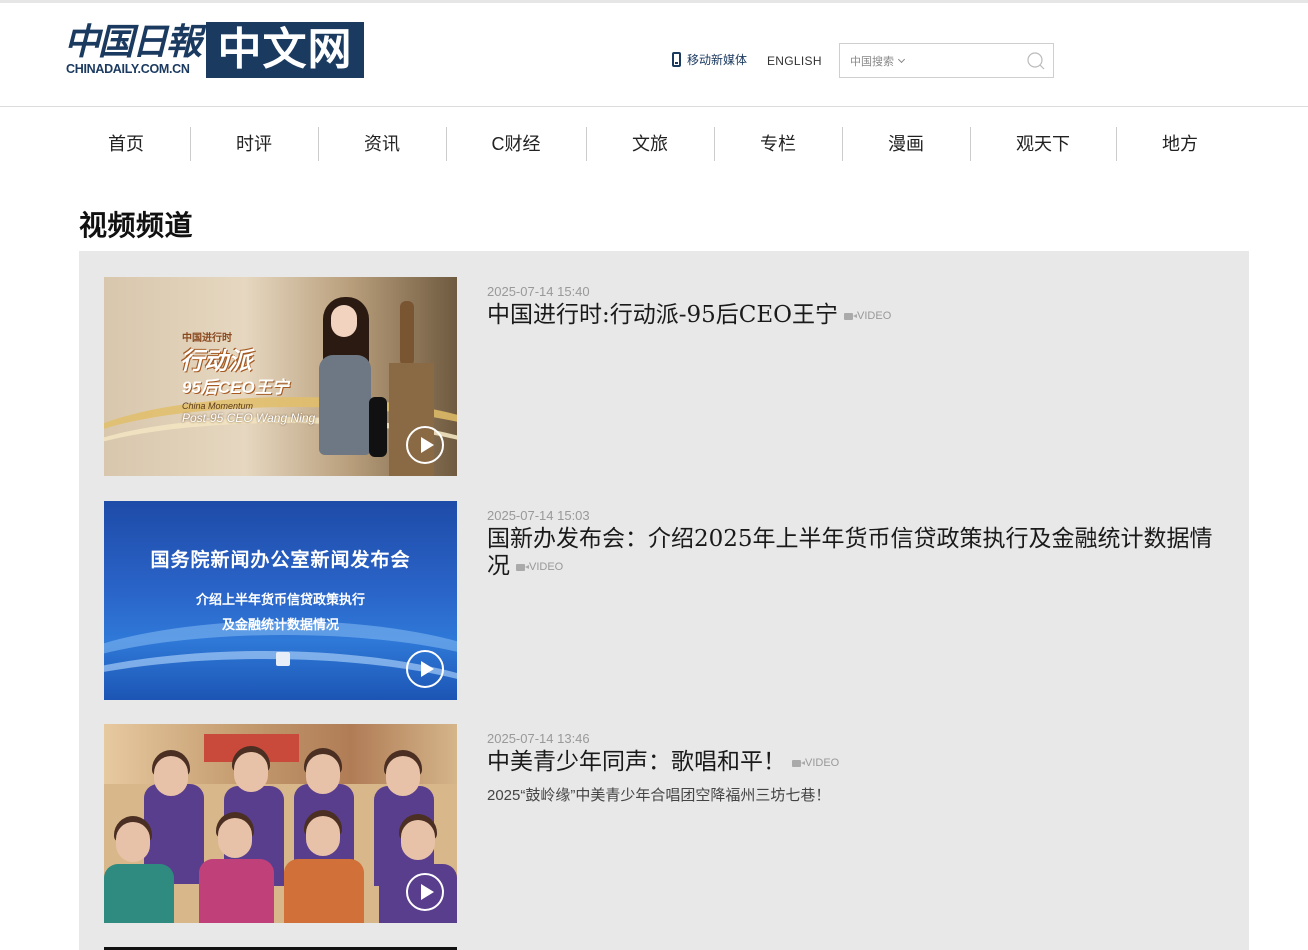  Describe the element at coordinates (407, 333) in the screenshot. I see `thumbnail-decoration` at that location.